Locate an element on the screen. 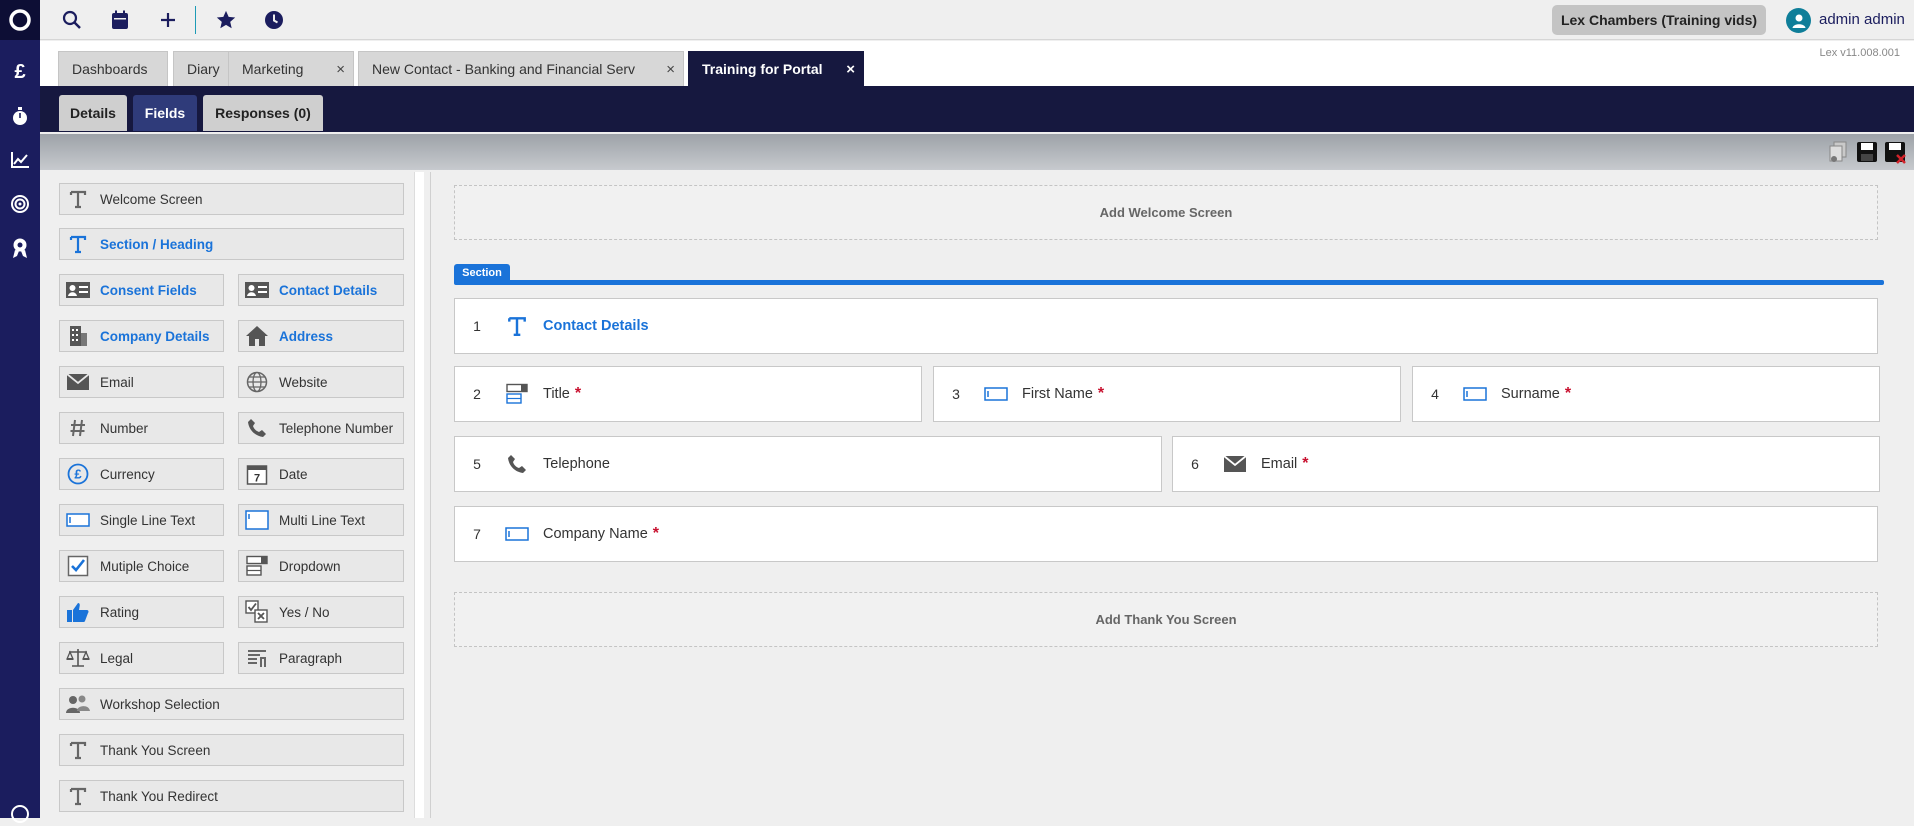 The height and width of the screenshot is (826, 1914). star-icon is located at coordinates (226, 20).